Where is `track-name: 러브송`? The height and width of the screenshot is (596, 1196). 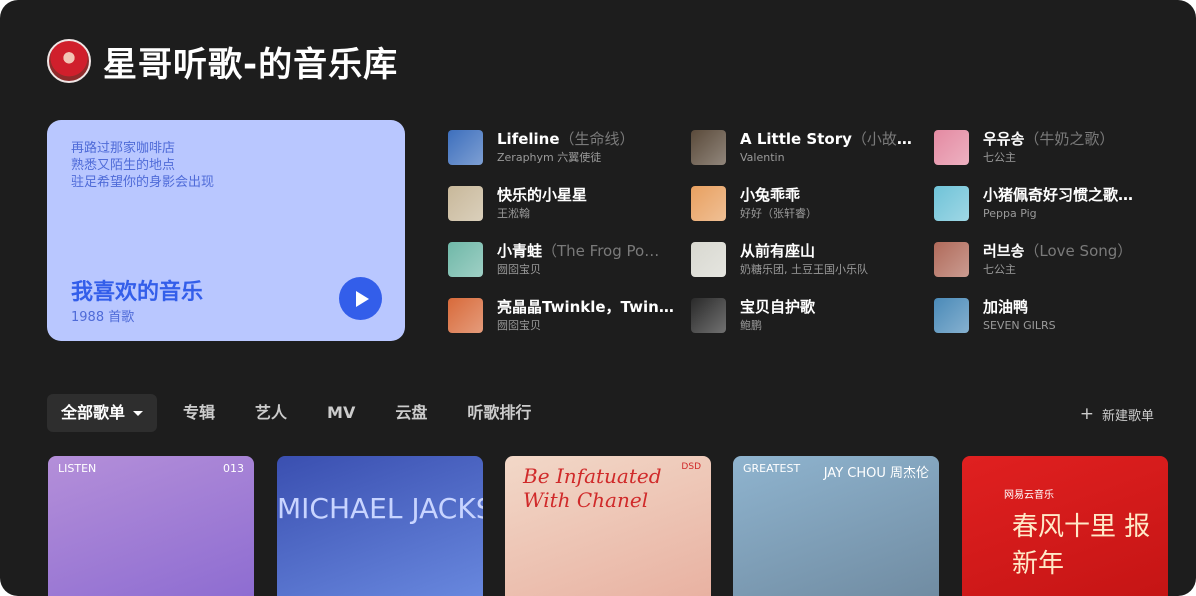 track-name: 러브송 is located at coordinates (1004, 250).